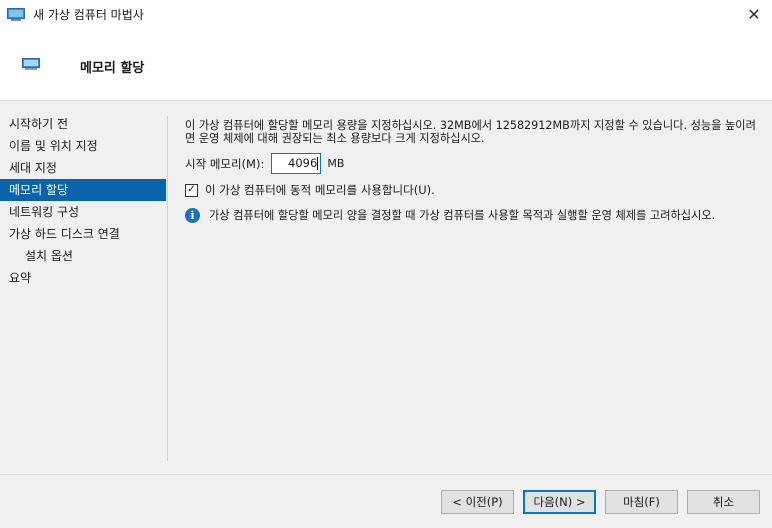 The height and width of the screenshot is (528, 772). Describe the element at coordinates (320, 190) in the screenshot. I see `dynamic-memory-label: 이 가상 컴퓨터에 동적 메모리를 사용합니다(U).` at that location.